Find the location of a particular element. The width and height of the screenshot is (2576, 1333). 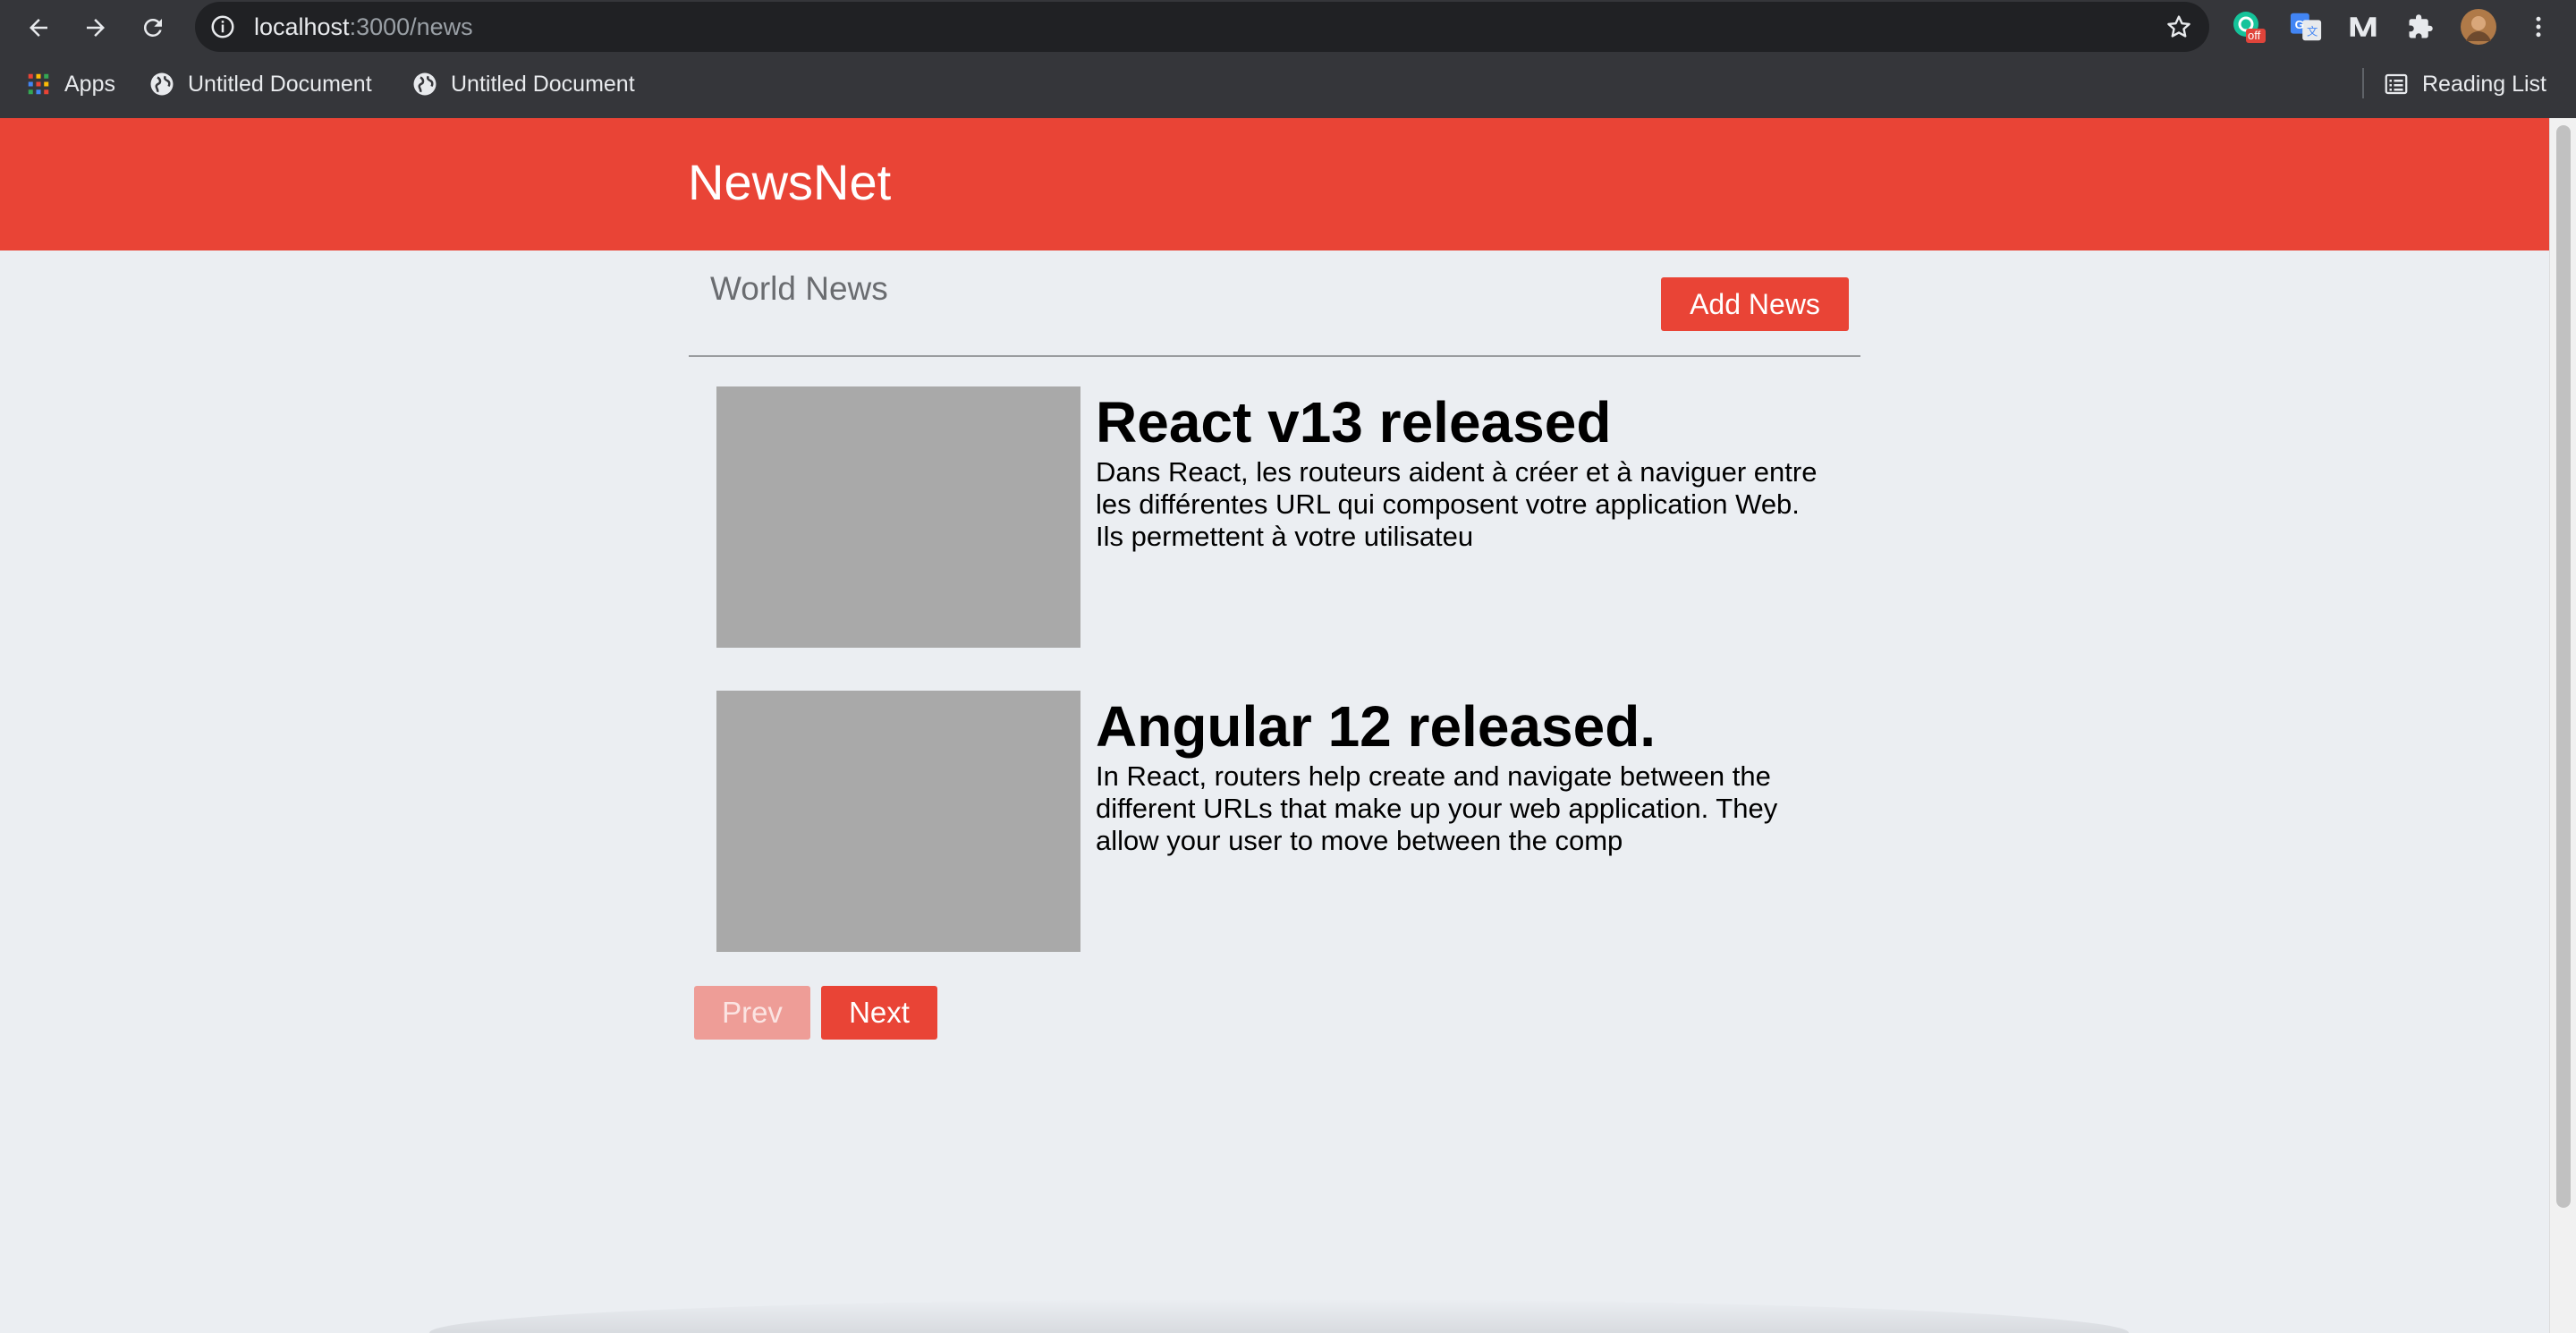

scrollbar-thumb is located at coordinates (2563, 666).